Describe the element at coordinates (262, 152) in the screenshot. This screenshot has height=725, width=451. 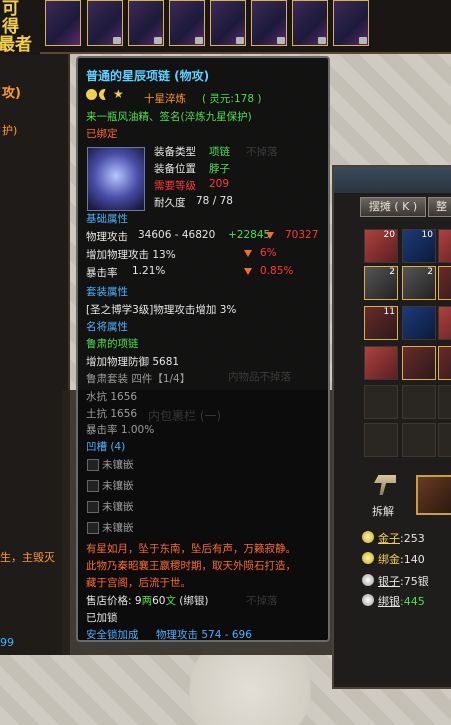
I see `faded-text: 不掉落` at that location.